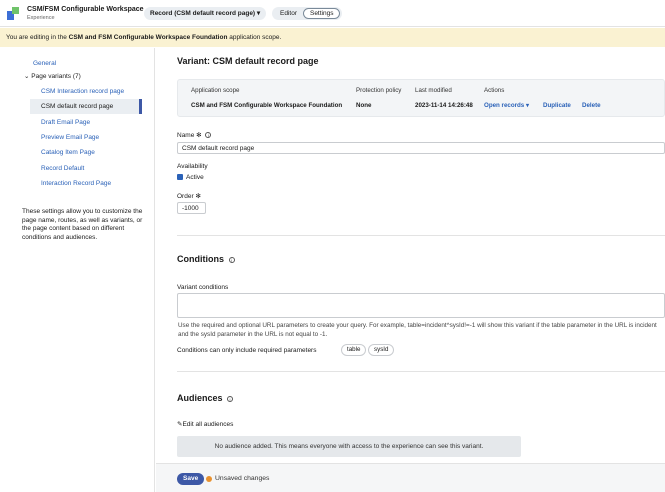 Image resolution: width=665 pixels, height=492 pixels. Describe the element at coordinates (56, 76) in the screenshot. I see `sidebar-group-label: Page variants (7)` at that location.